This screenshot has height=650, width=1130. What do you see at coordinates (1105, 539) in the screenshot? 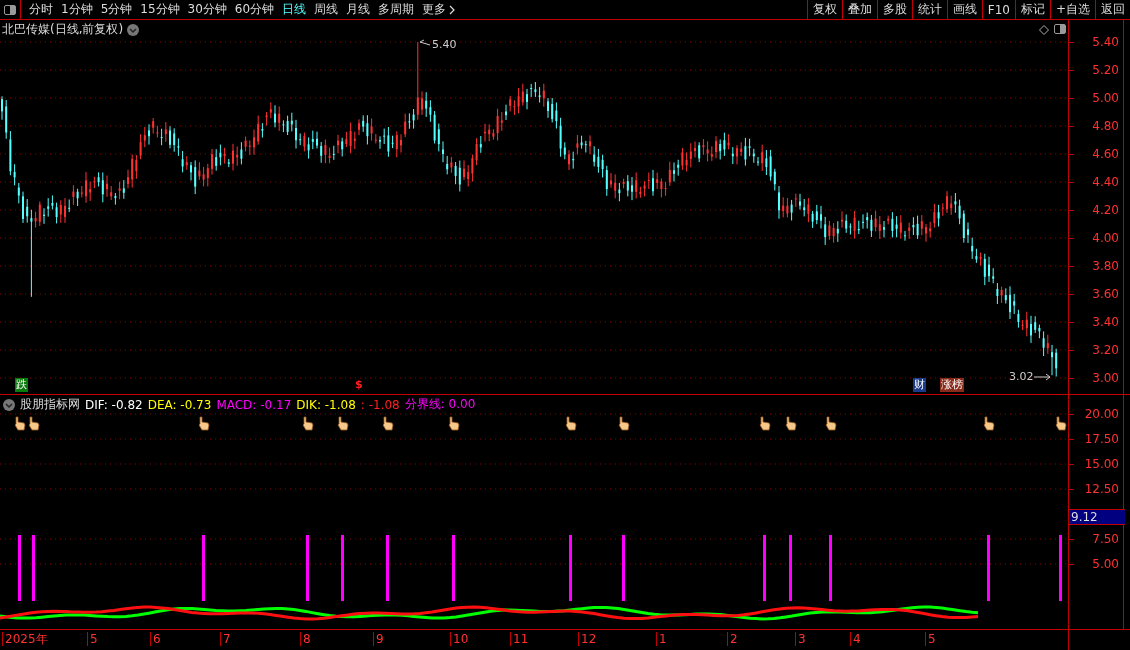
I see `indicator-axis-label: 7.50` at bounding box center [1105, 539].